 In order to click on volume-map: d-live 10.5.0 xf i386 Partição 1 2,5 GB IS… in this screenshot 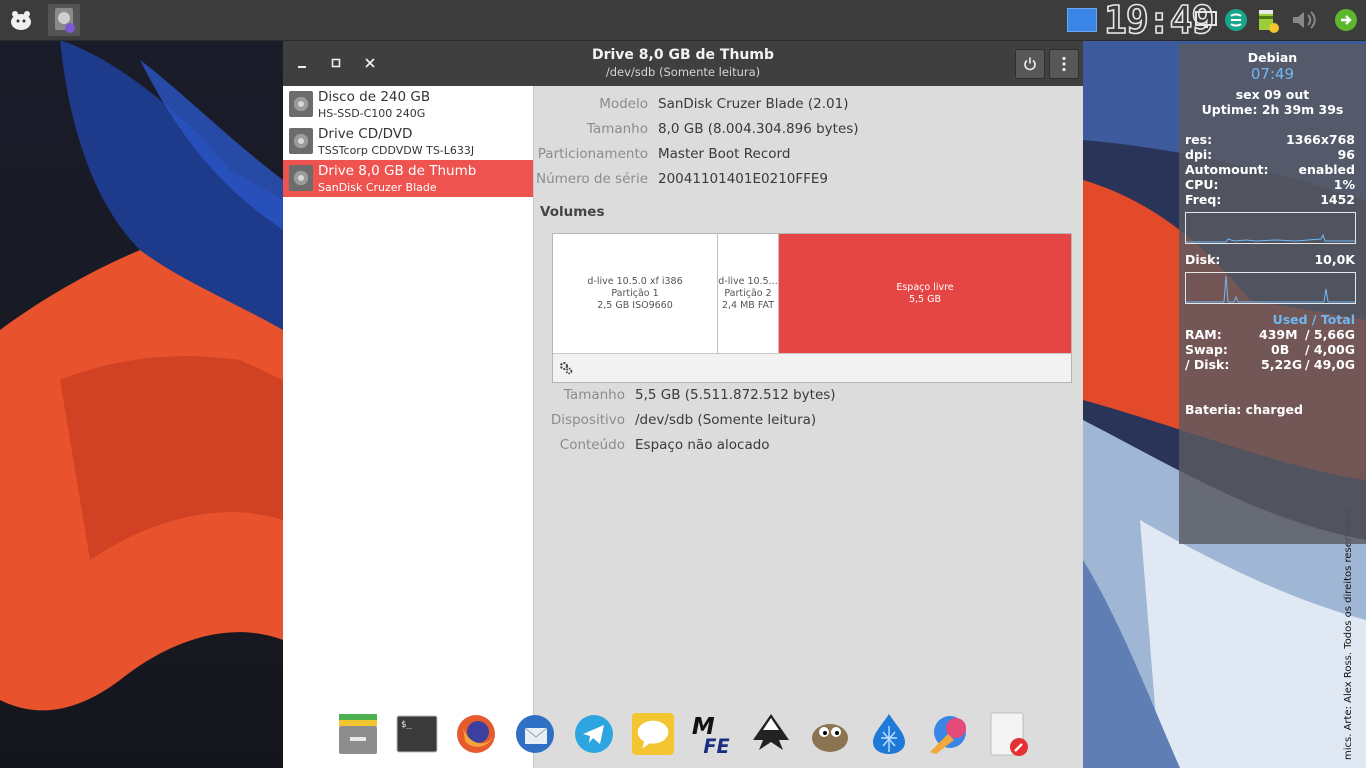, I will do `click(812, 308)`.